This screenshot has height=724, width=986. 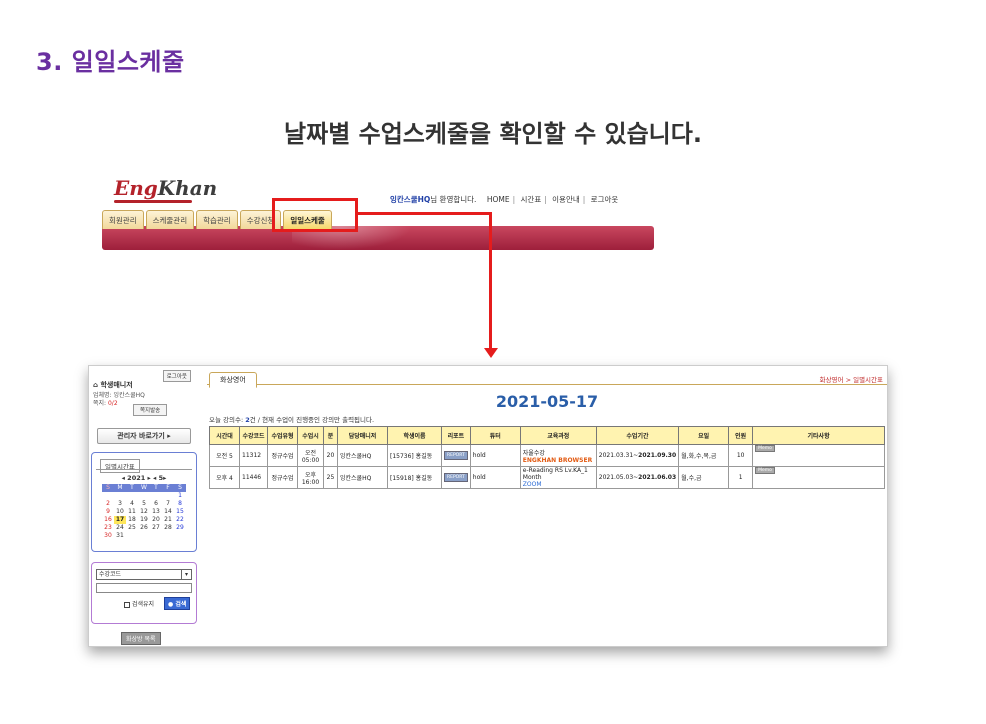 What do you see at coordinates (491, 353) in the screenshot?
I see `arrow-down-icon` at bounding box center [491, 353].